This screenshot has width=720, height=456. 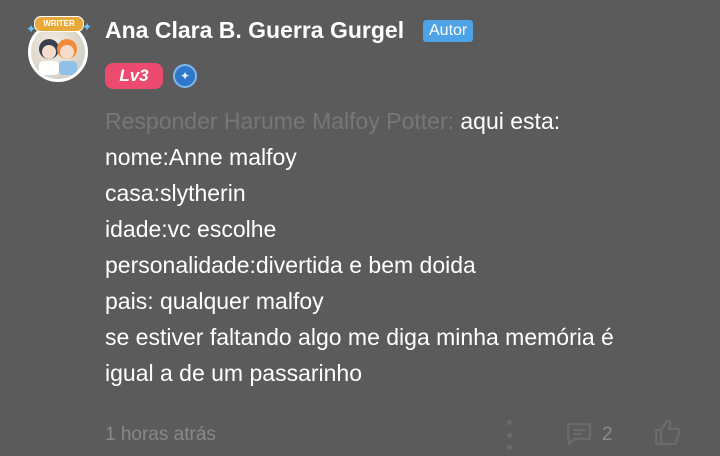 What do you see at coordinates (510, 121) in the screenshot?
I see `comment-line: aqui esta:` at bounding box center [510, 121].